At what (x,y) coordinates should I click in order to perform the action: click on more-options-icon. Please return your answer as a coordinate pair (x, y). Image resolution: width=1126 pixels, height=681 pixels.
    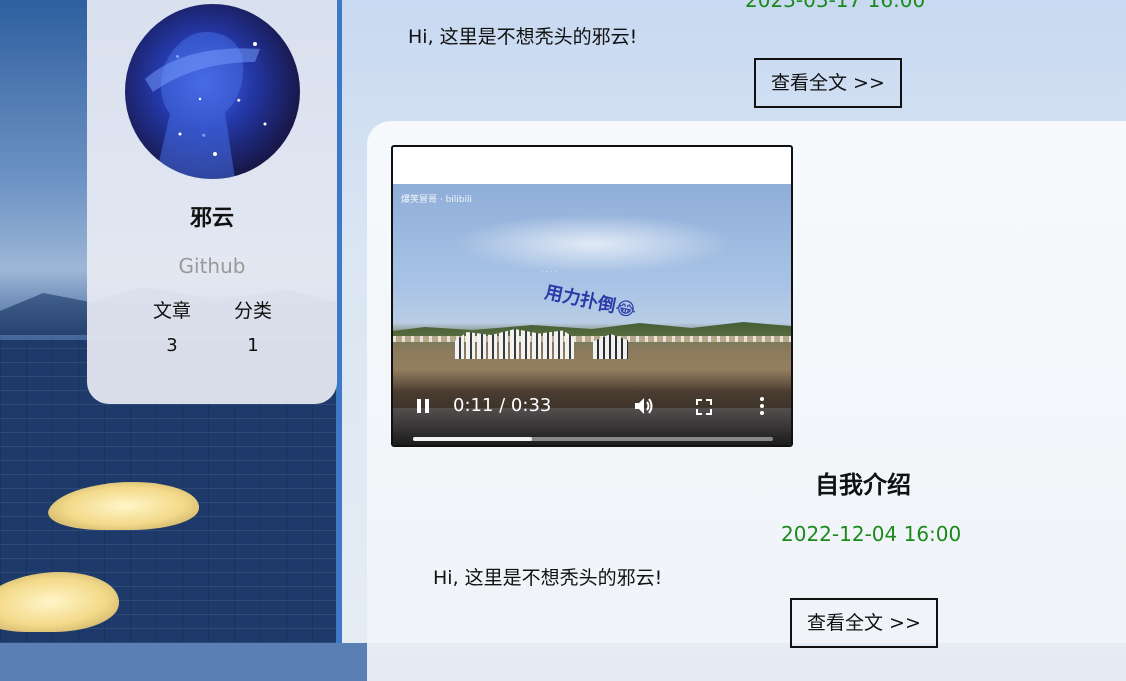
    Looking at the image, I should click on (762, 406).